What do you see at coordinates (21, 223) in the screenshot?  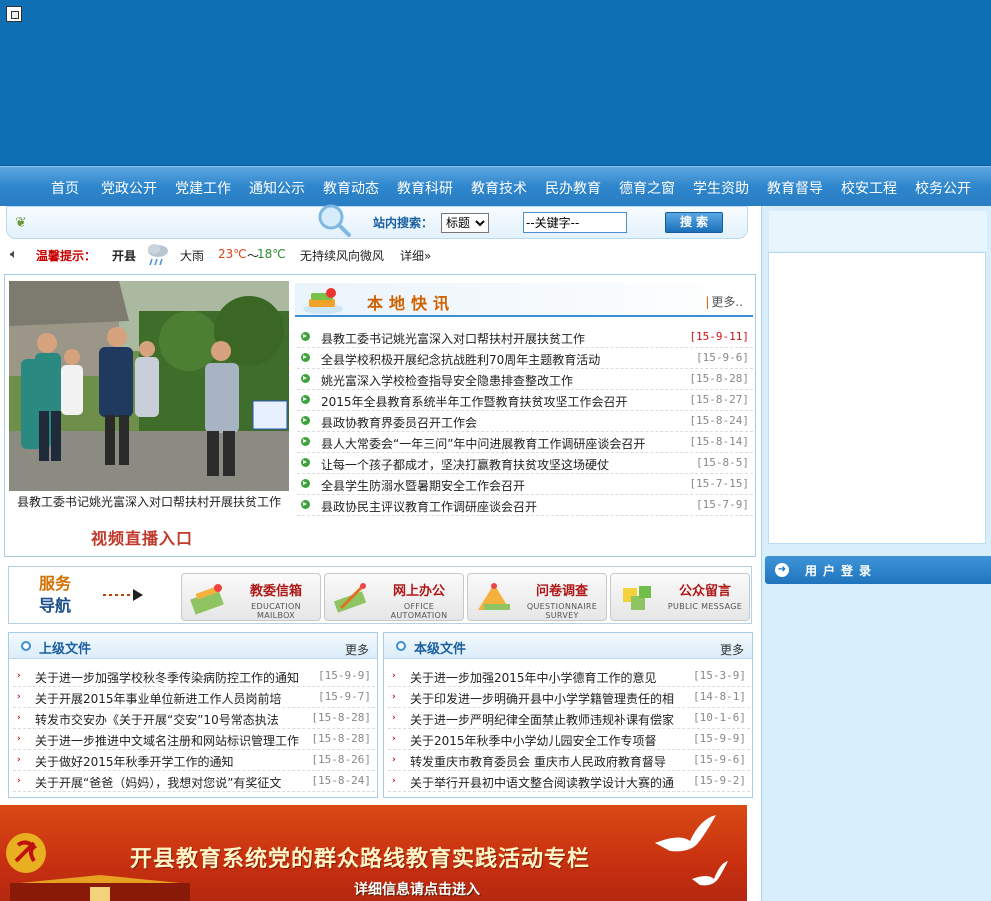 I see `leaf-icon: ❦` at bounding box center [21, 223].